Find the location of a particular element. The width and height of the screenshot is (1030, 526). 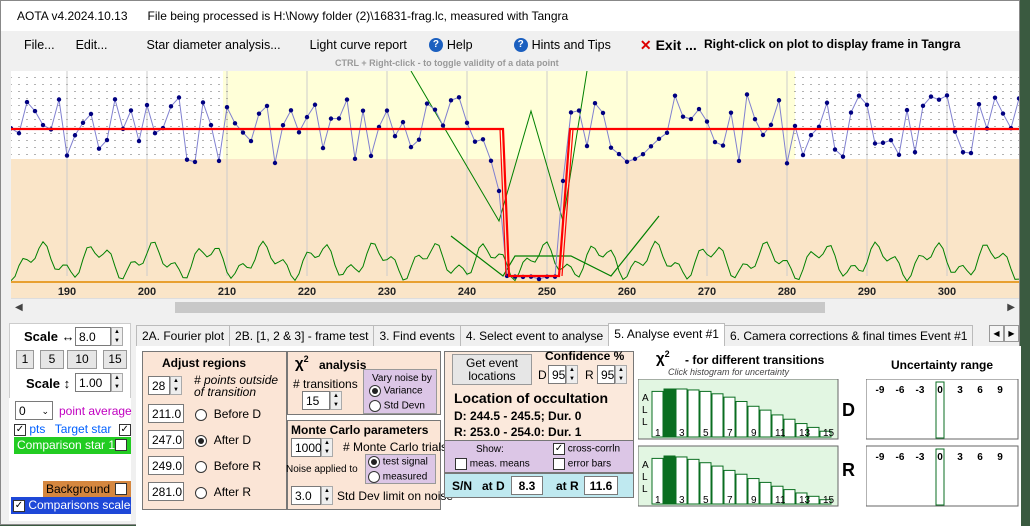

points-outside-input: 28 is located at coordinates (159, 385).